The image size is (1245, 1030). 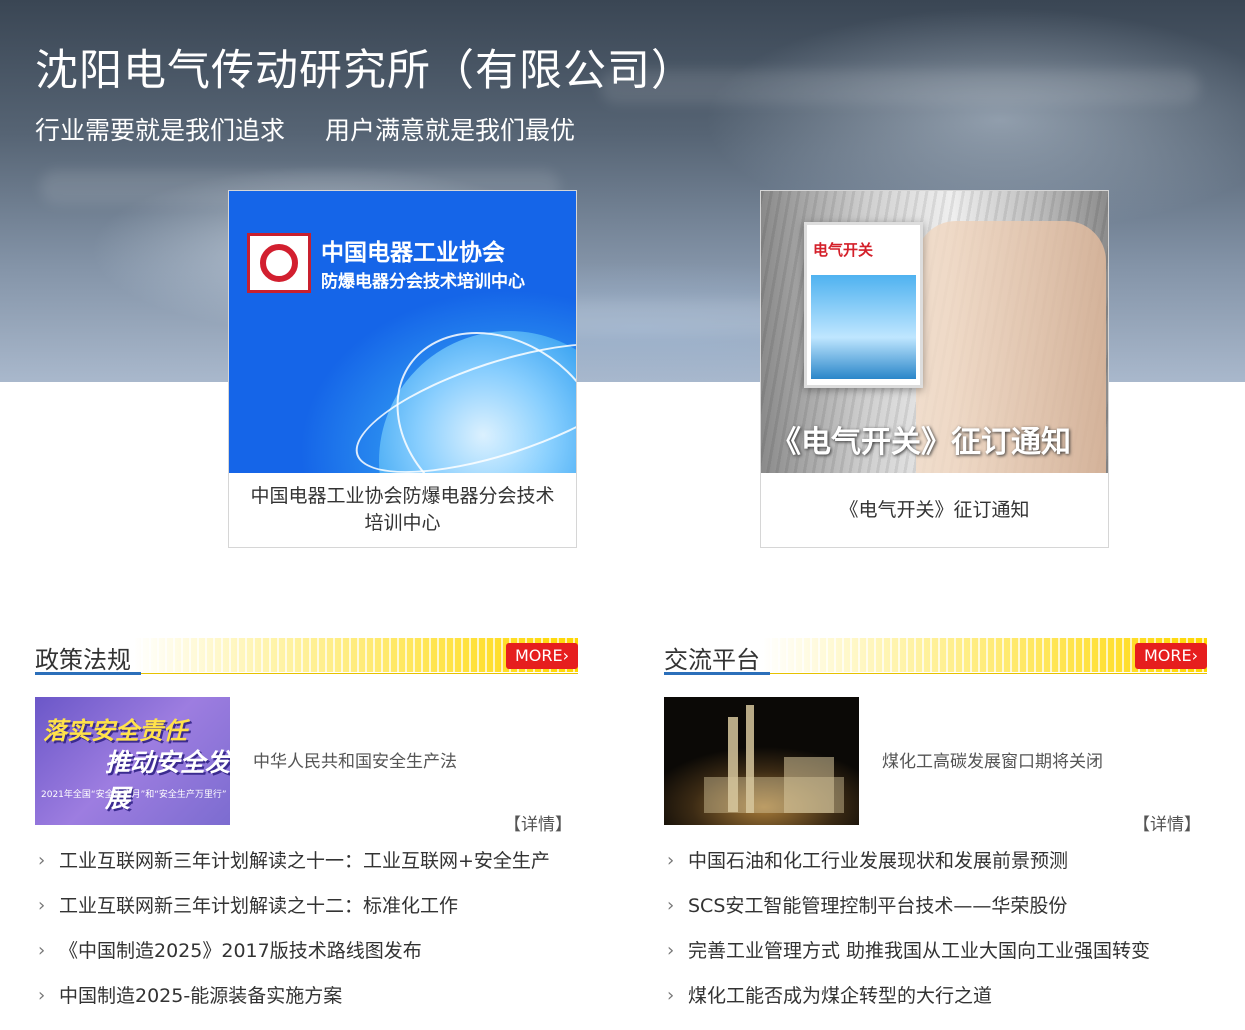 I want to click on association-logo-icon, so click(x=279, y=263).